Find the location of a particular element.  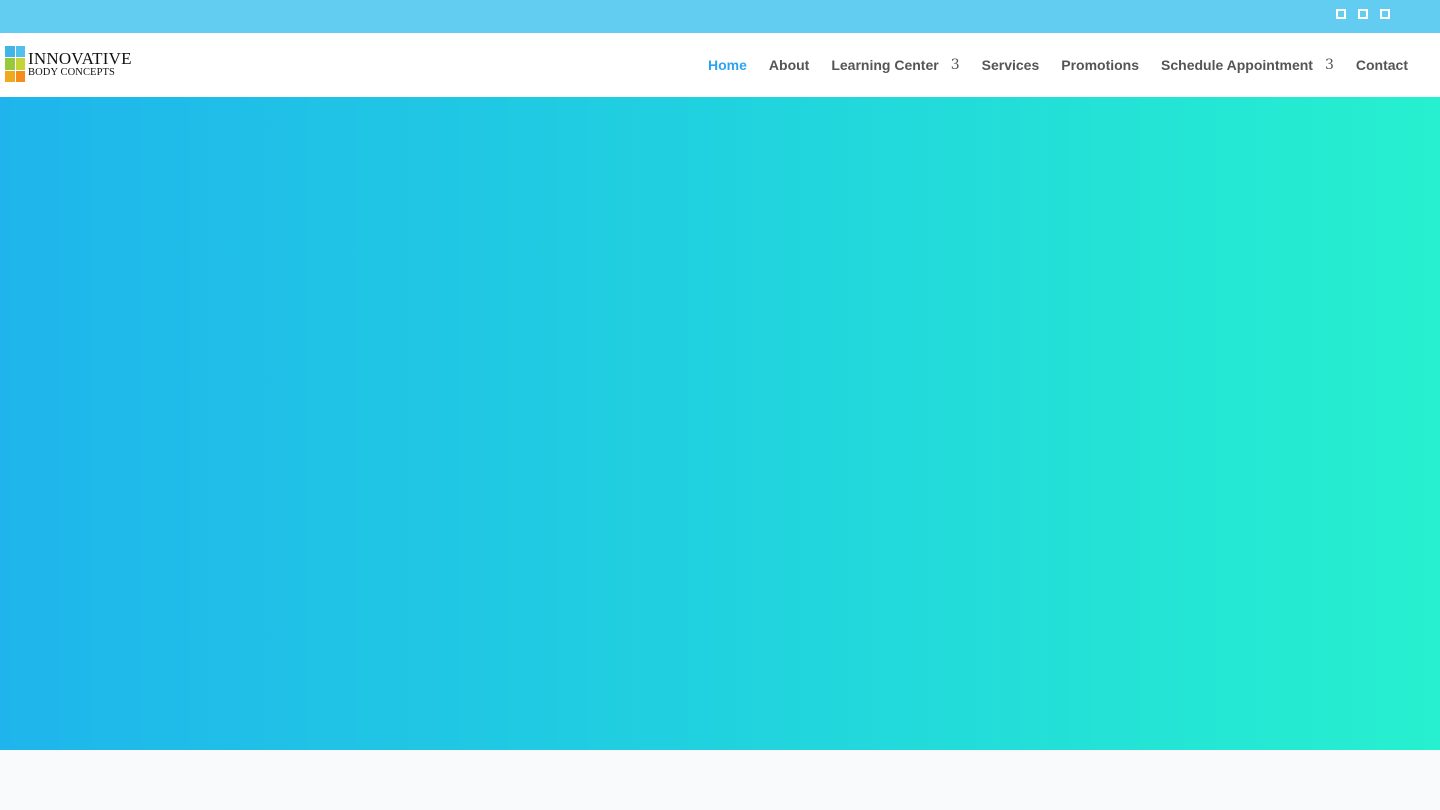

nav-item-promotions: Promotions is located at coordinates (1100, 65).